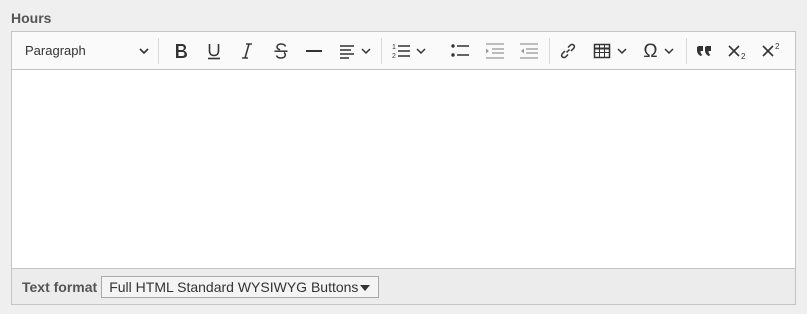 The image size is (807, 314). Describe the element at coordinates (60, 286) in the screenshot. I see `text-format-label: Text format` at that location.